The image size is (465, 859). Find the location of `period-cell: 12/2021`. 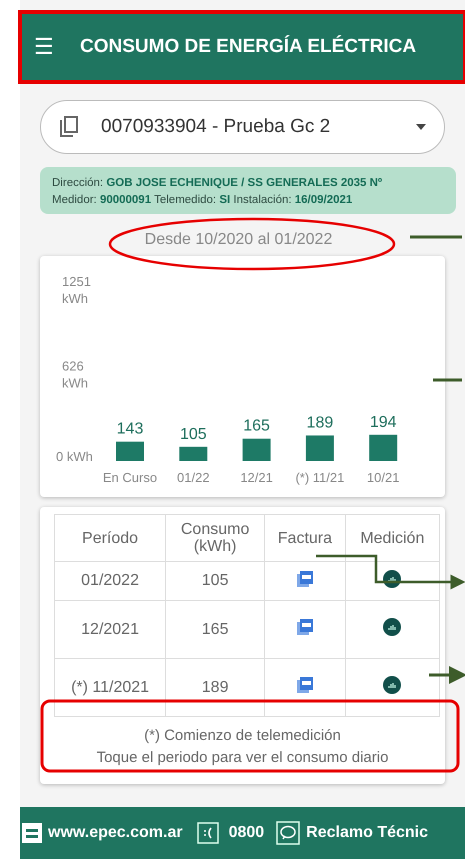

period-cell: 12/2021 is located at coordinates (110, 629).